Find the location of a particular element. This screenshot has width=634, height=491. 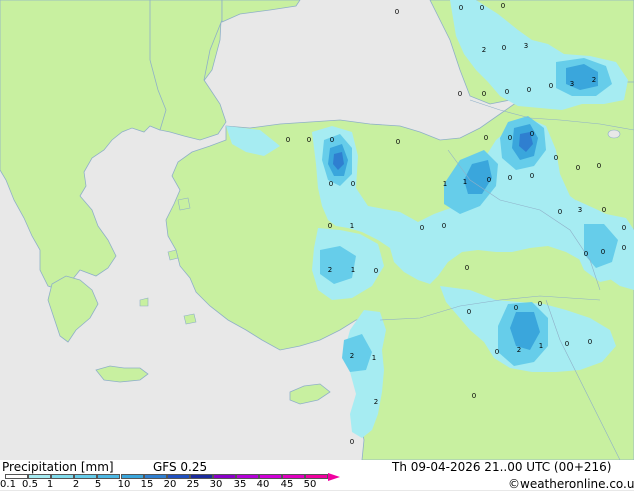

legend-label: 0.5 is located at coordinates (30, 484).